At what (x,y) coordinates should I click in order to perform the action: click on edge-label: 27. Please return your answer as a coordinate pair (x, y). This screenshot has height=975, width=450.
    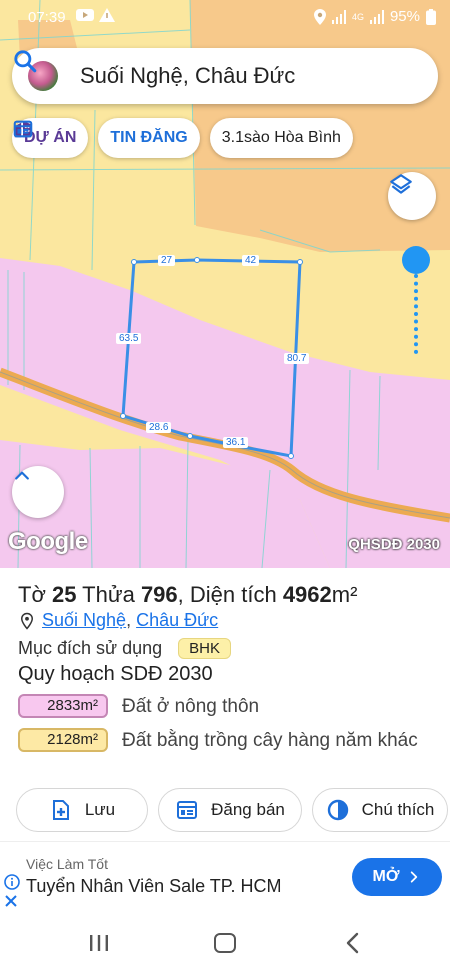
    Looking at the image, I should click on (167, 260).